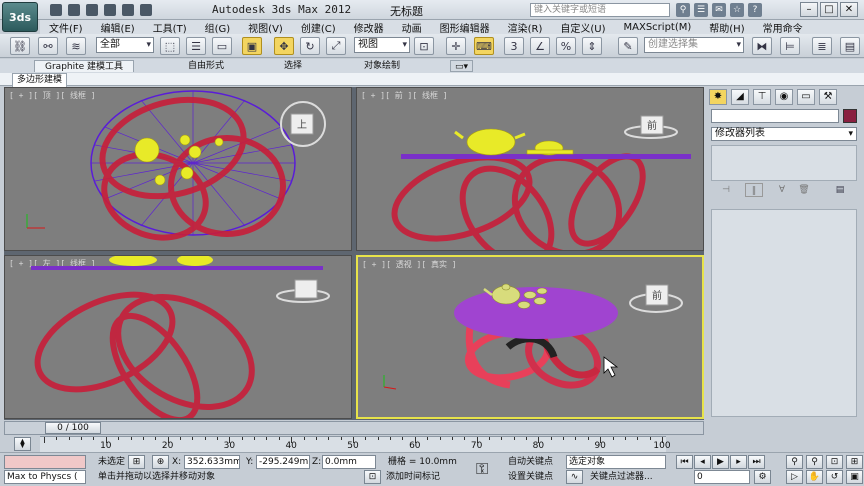  Describe the element at coordinates (372, 477) in the screenshot. I see `time-tag-icon: ⊡` at that location.